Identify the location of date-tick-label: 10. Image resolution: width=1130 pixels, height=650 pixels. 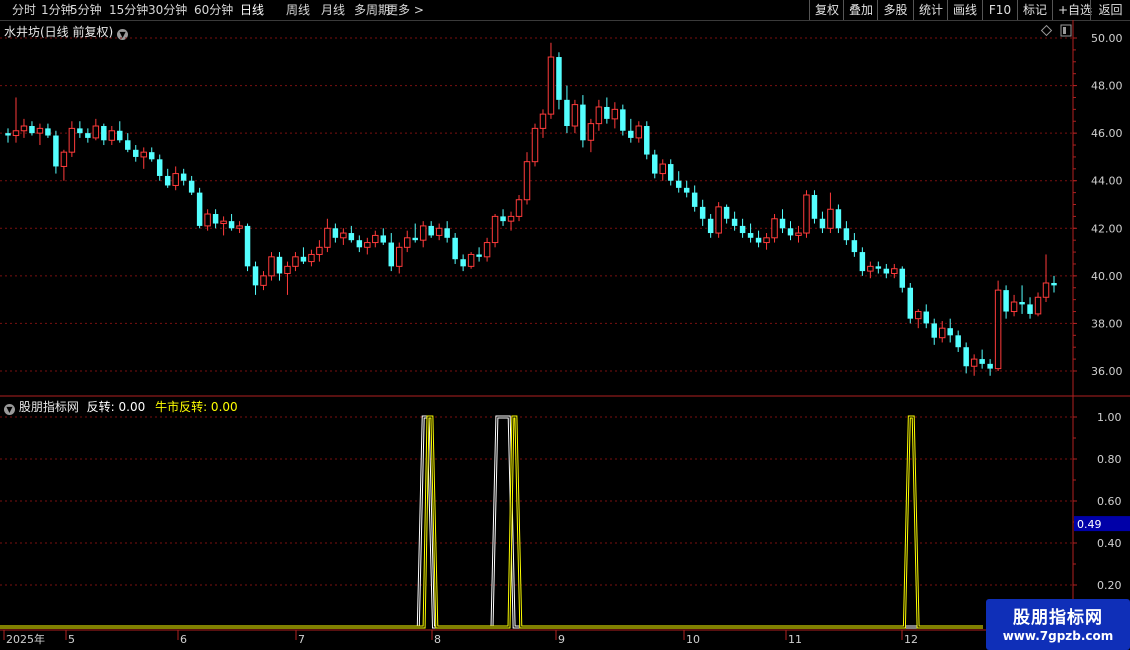
(693, 639).